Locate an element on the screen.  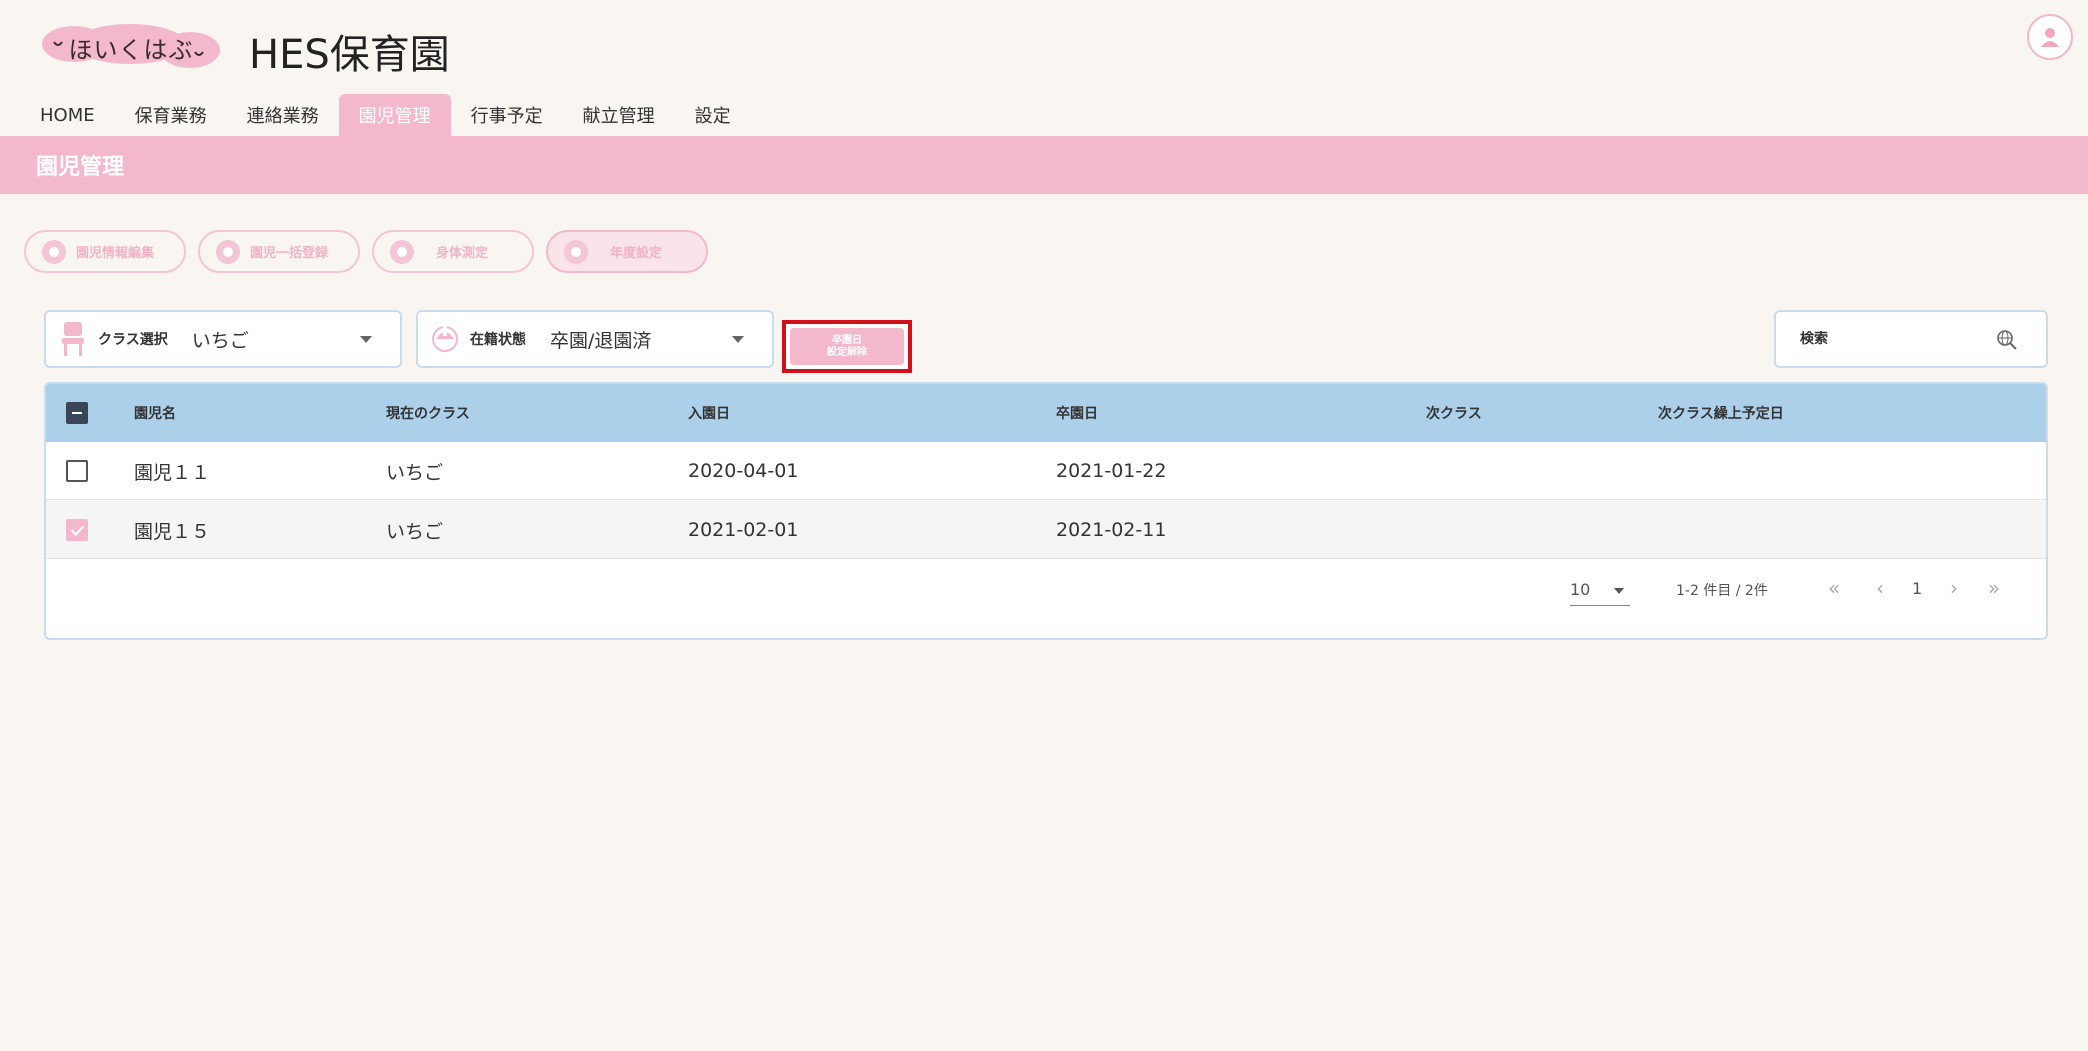
header-name: 園児名 is located at coordinates (155, 413).